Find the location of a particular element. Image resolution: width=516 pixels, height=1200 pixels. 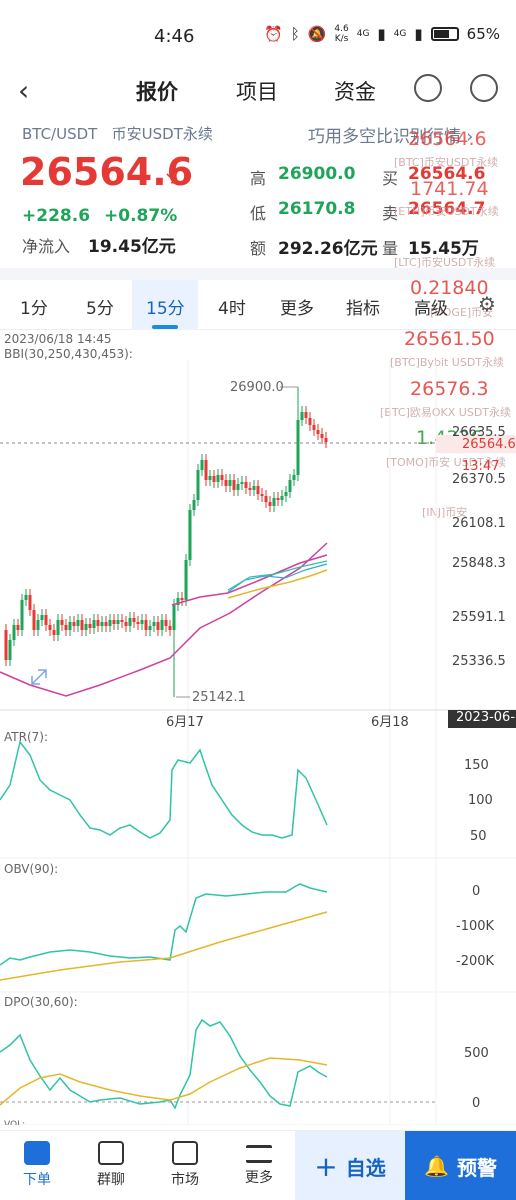

battery-icon is located at coordinates (444, 34).